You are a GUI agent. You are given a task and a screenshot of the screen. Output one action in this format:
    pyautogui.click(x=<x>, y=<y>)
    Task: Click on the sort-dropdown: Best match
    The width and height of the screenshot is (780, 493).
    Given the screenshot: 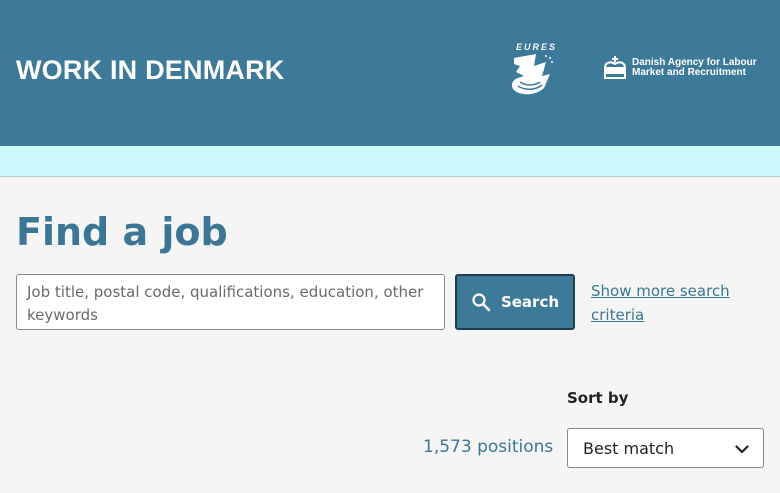 What is the action you would take?
    pyautogui.click(x=665, y=448)
    